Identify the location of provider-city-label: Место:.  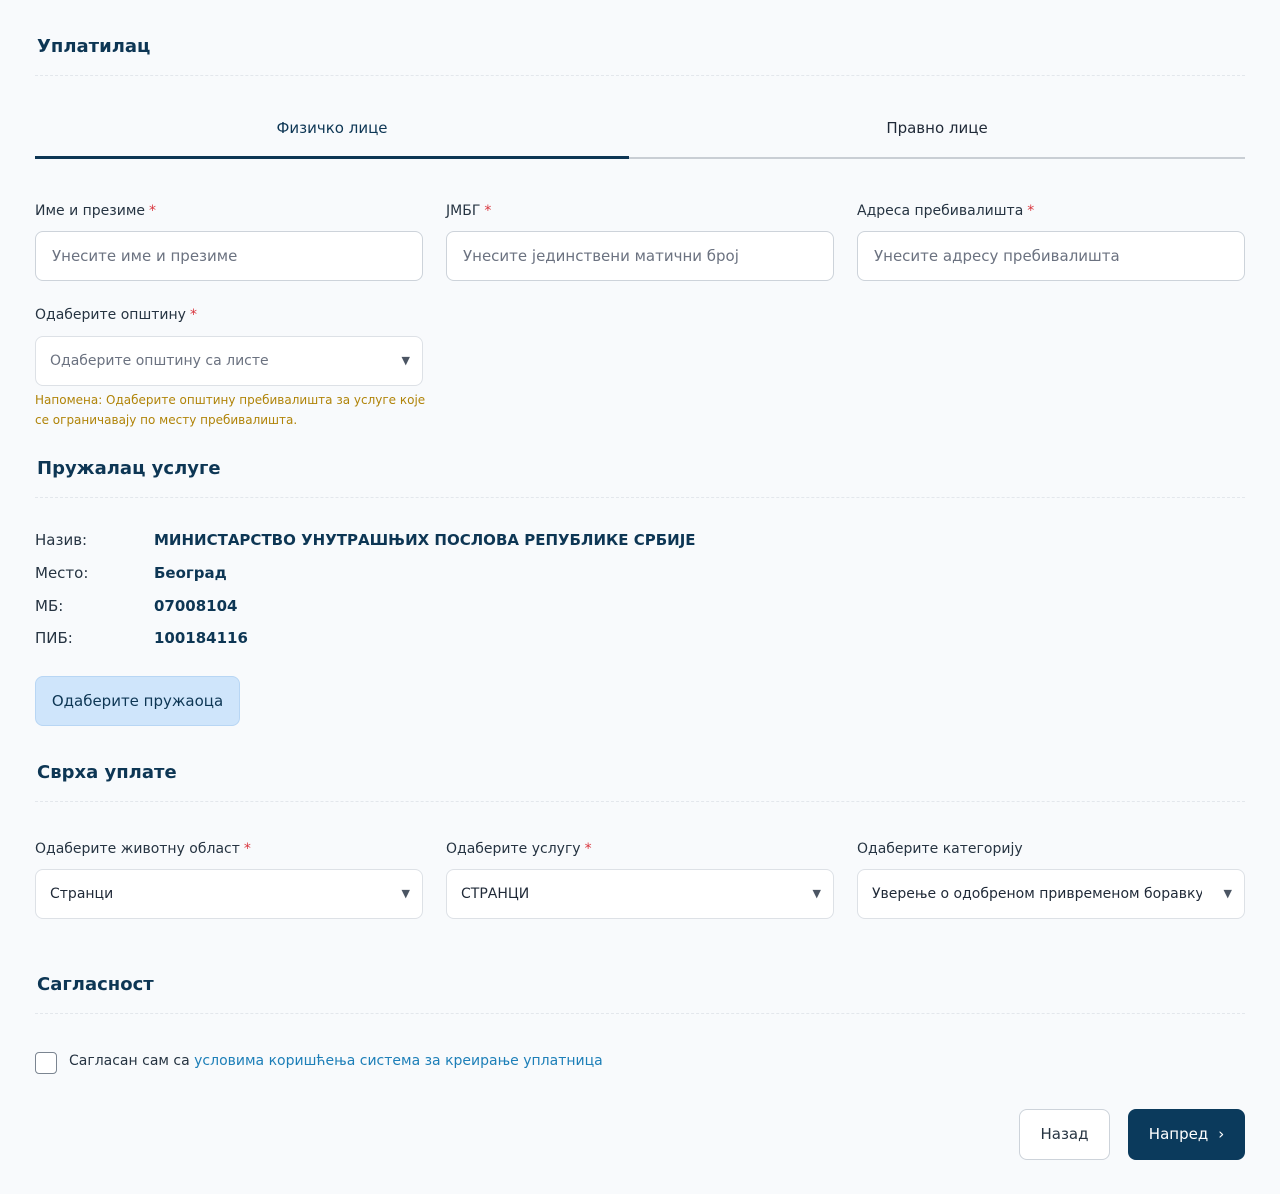
(62, 573).